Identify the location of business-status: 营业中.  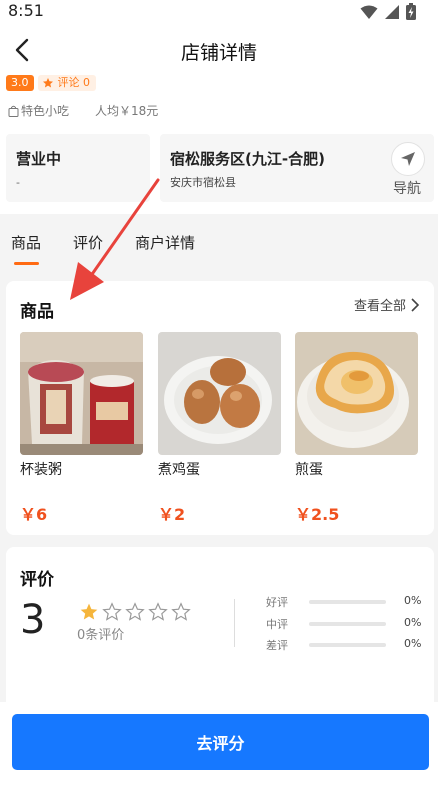
(39, 159).